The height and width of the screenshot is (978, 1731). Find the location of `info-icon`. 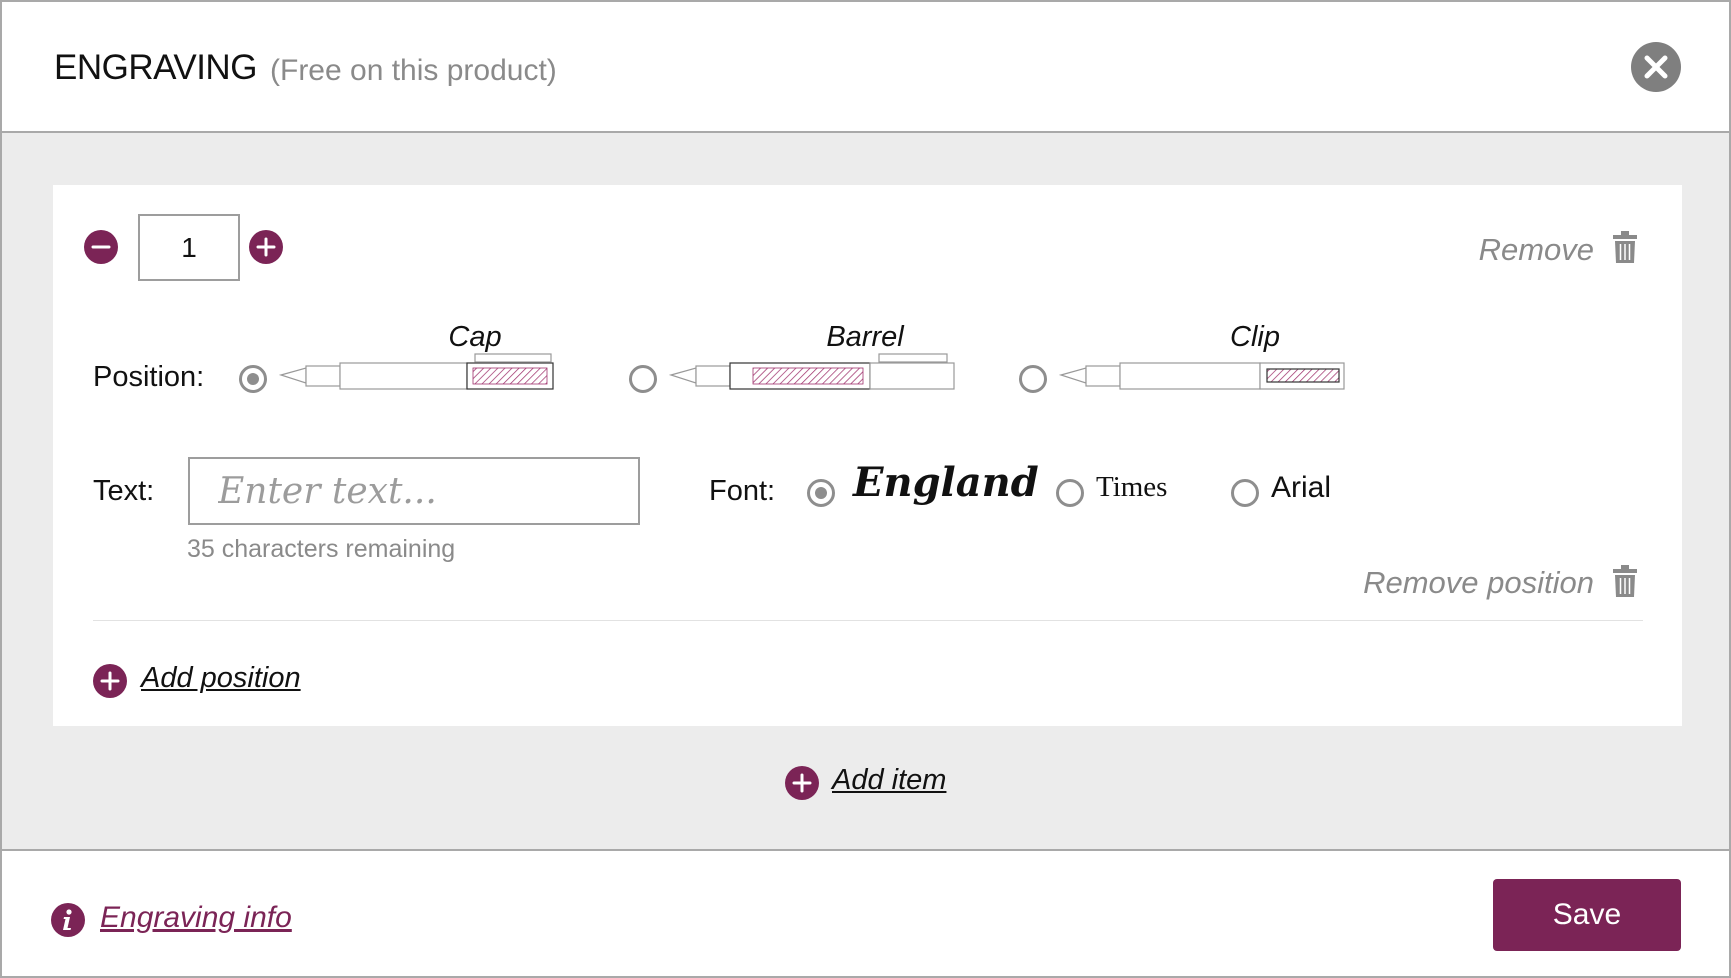

info-icon is located at coordinates (68, 920).